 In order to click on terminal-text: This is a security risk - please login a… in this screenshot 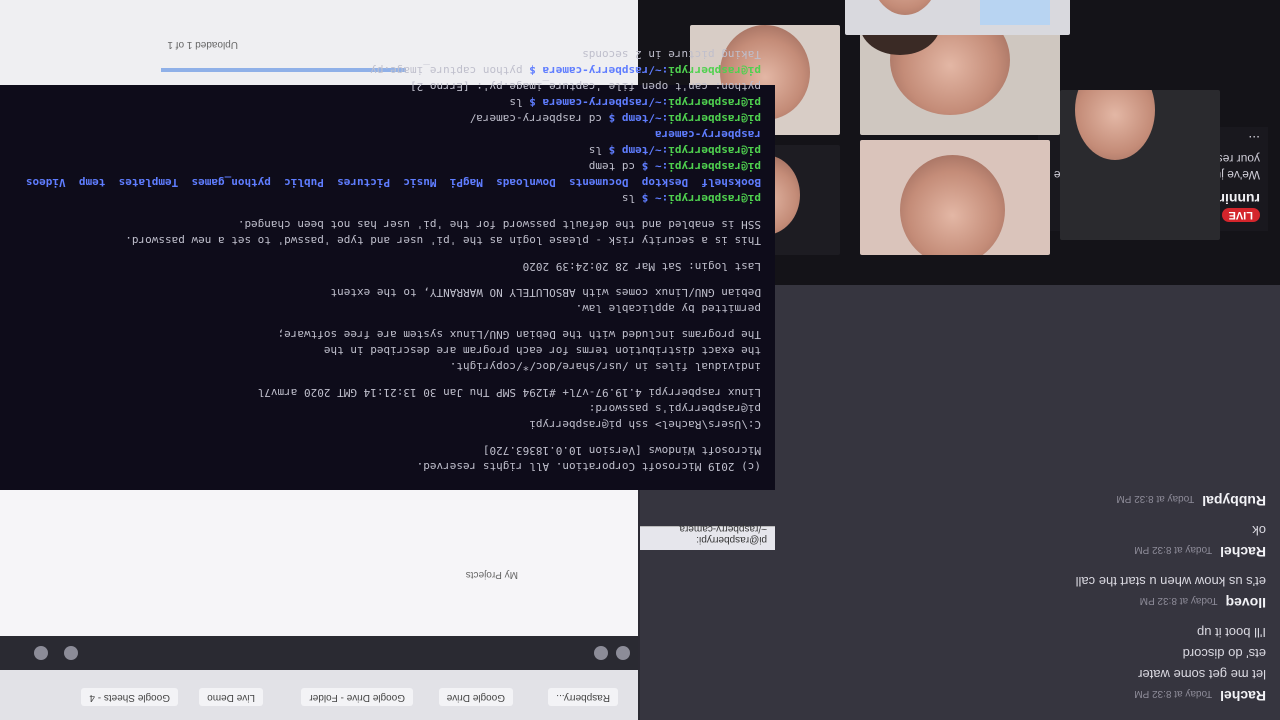, I will do `click(443, 240)`.